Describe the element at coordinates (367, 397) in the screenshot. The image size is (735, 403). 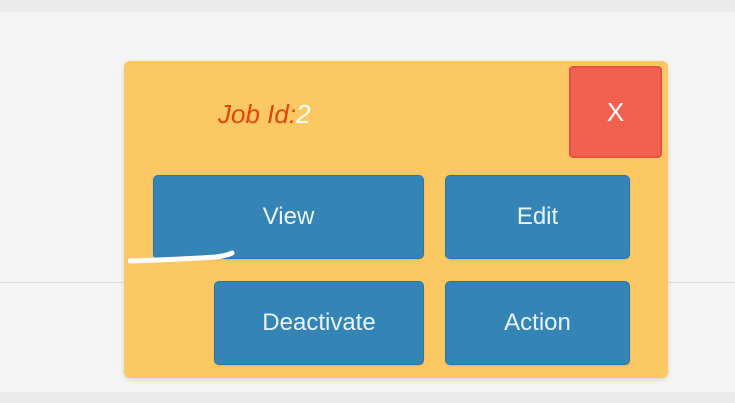
I see `bottom-band` at that location.